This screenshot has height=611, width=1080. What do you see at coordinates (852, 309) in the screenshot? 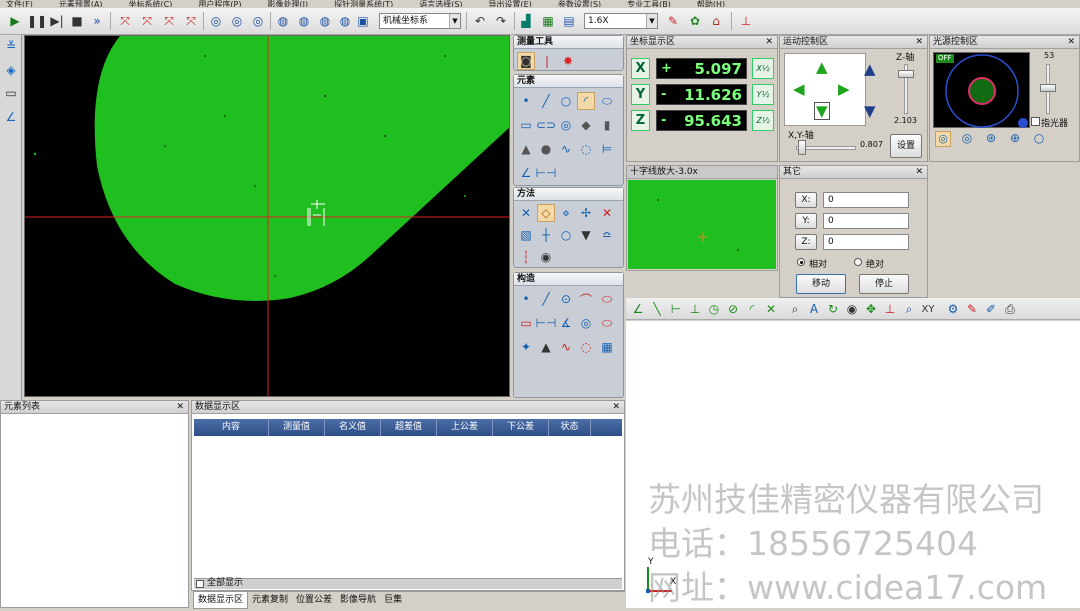
I see `g-view-icon: ◉` at bounding box center [852, 309].